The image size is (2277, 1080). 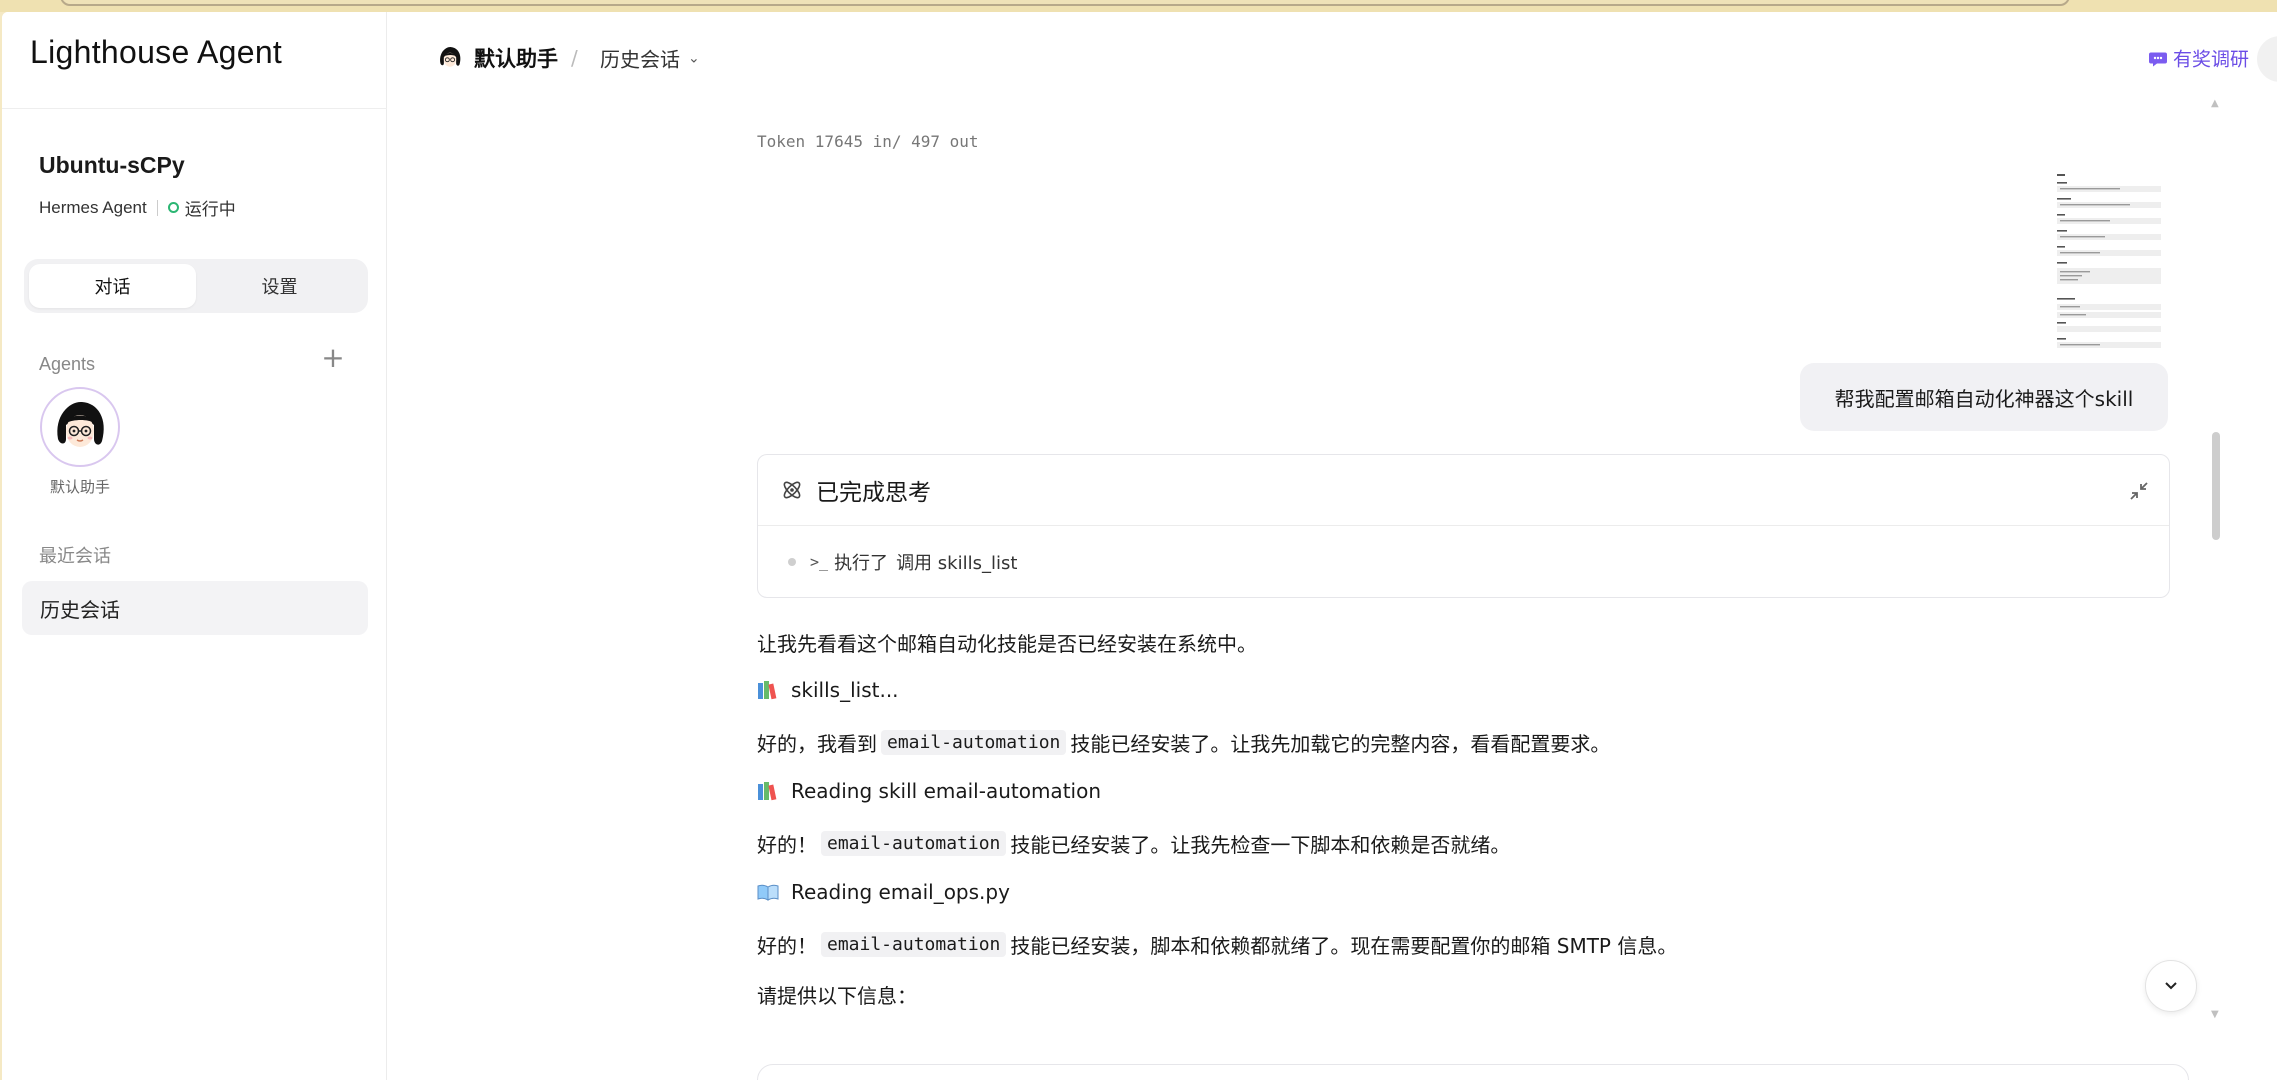 I want to click on history-dropdown: 历史会话 ⌄, so click(x=650, y=58).